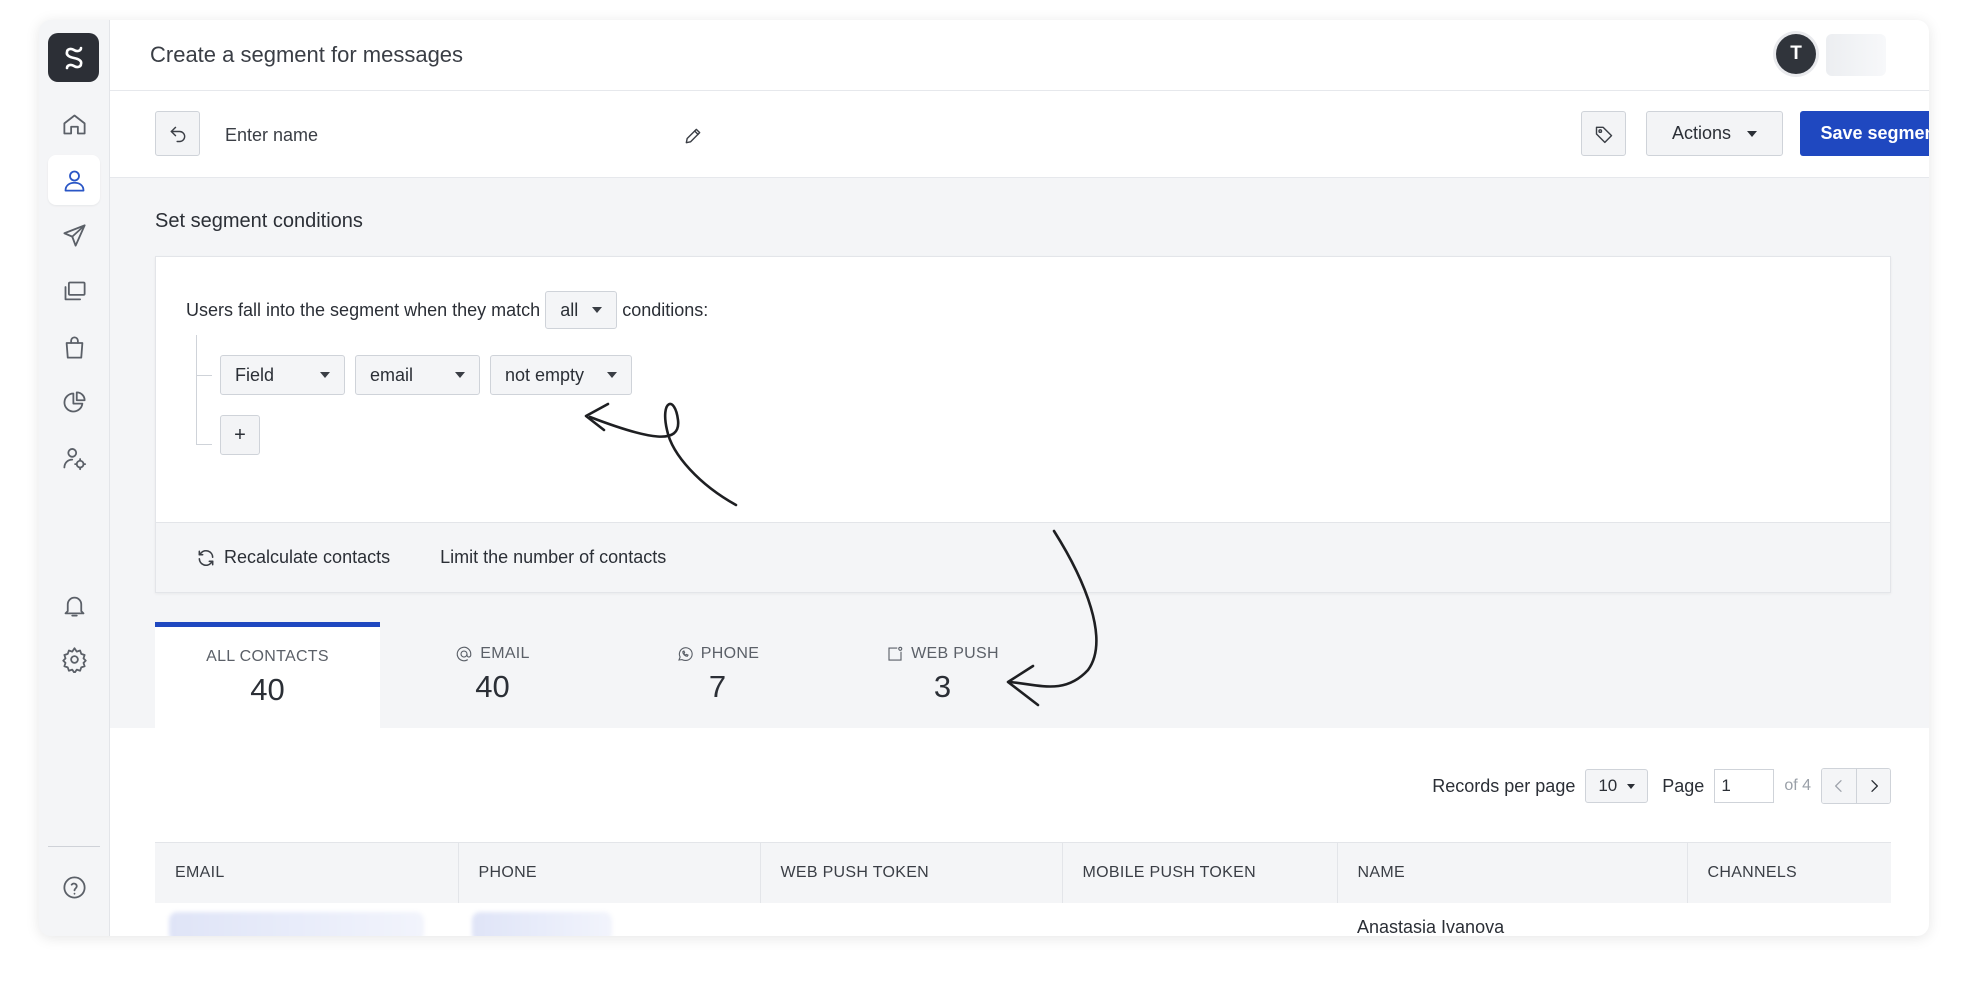 This screenshot has height=996, width=1968. I want to click on app-logo, so click(73, 57).